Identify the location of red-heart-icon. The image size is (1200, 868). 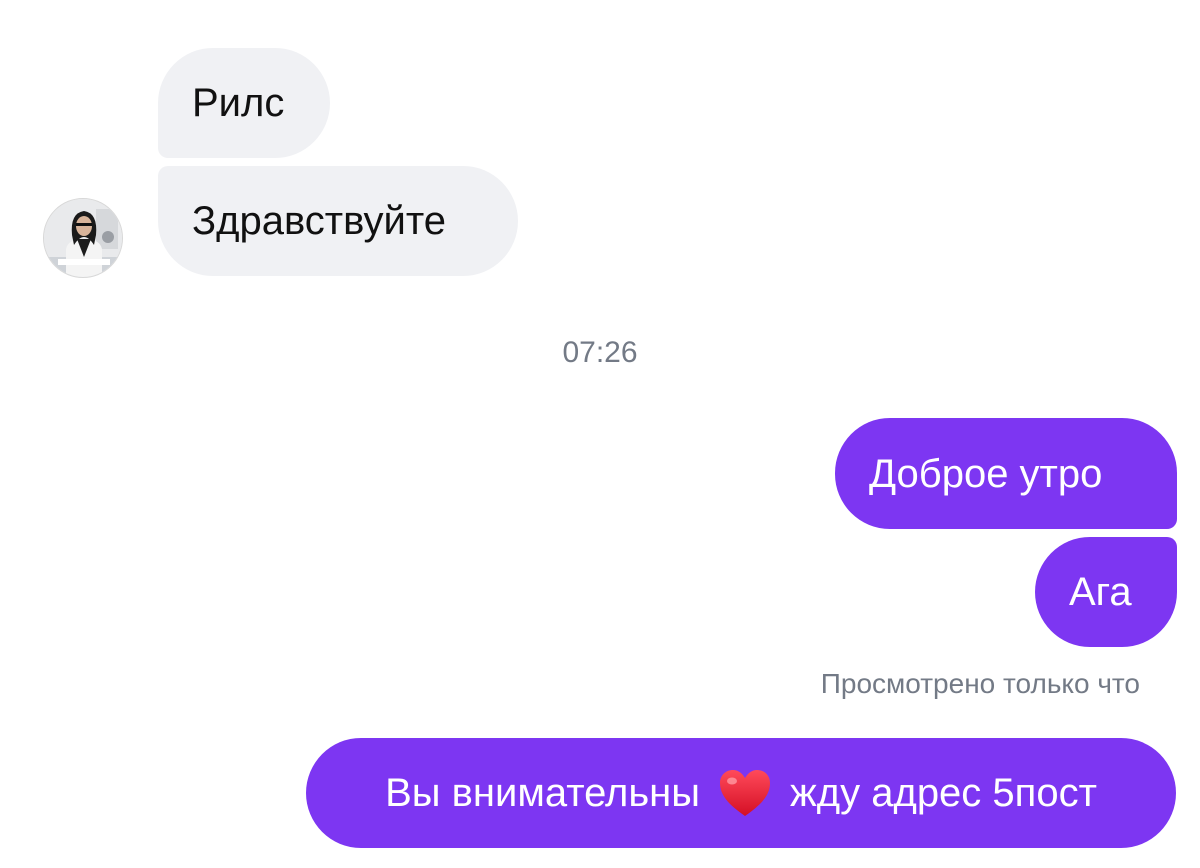
(745, 793).